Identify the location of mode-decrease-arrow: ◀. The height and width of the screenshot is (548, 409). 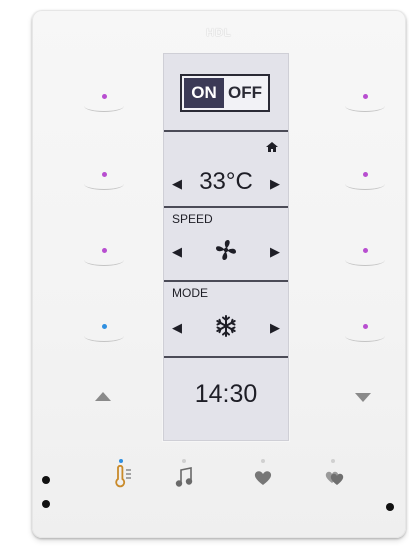
(177, 328).